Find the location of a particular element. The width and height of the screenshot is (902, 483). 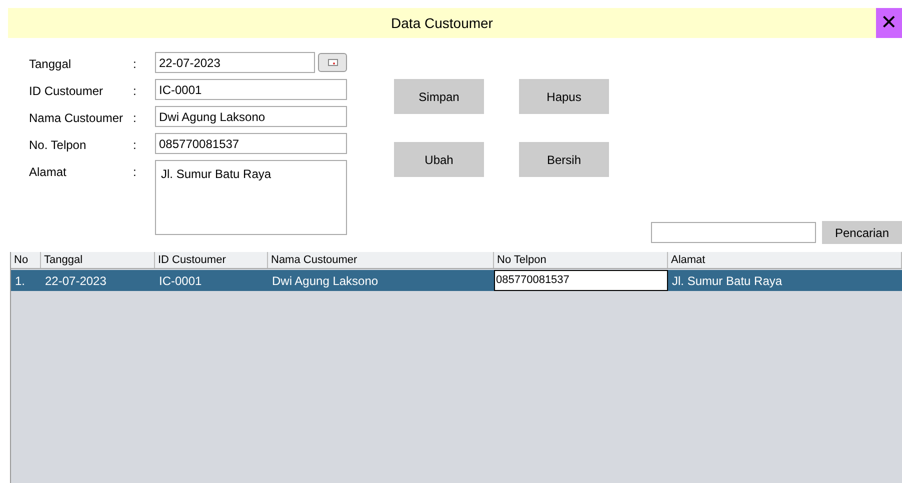

table-row: 1. 22-07-2023 IC-0001 Dwi Agung Laksono 085770081537 Jl. Sumur Batu Raya is located at coordinates (456, 280).